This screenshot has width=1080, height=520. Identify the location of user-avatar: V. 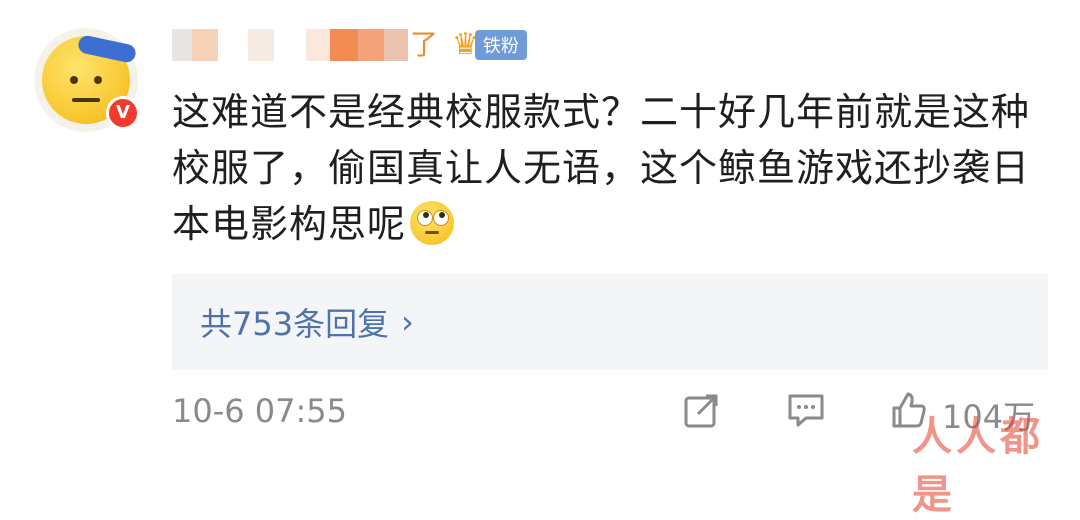
(87, 80).